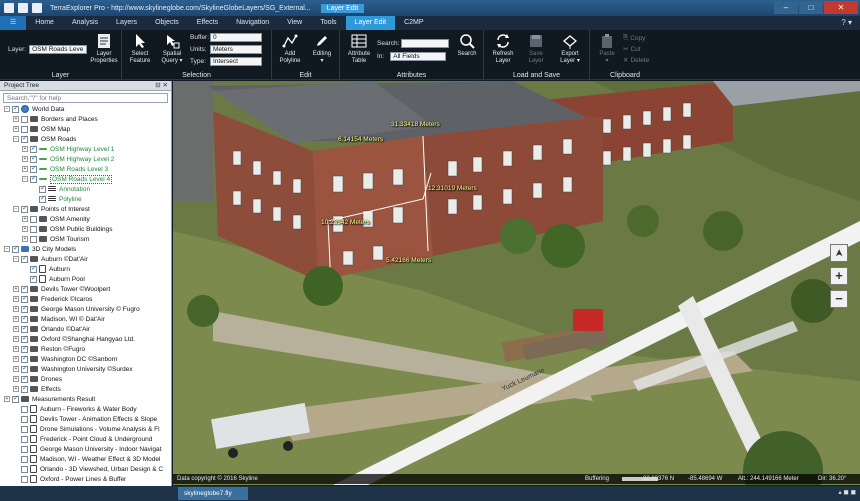  Describe the element at coordinates (425, 43) in the screenshot. I see `attribute-search-input` at that location.